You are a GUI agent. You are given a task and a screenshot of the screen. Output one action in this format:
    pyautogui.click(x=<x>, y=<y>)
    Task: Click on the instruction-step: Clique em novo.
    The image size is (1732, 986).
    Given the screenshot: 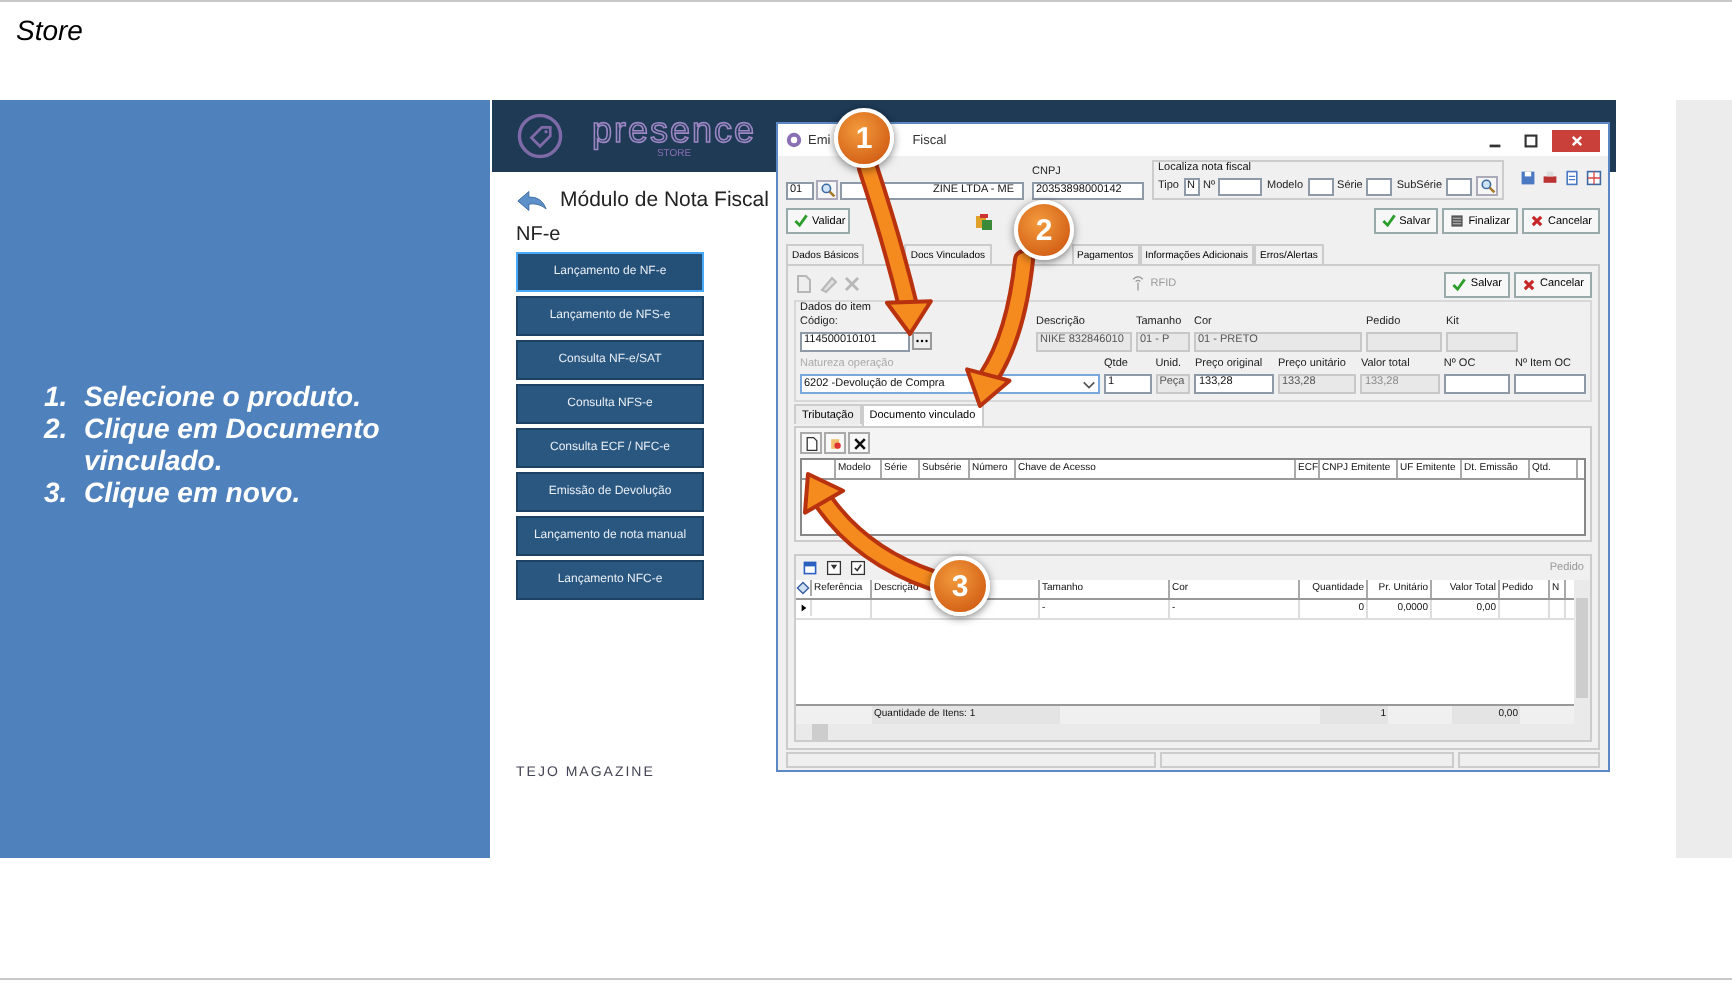 What is the action you would take?
    pyautogui.click(x=264, y=491)
    